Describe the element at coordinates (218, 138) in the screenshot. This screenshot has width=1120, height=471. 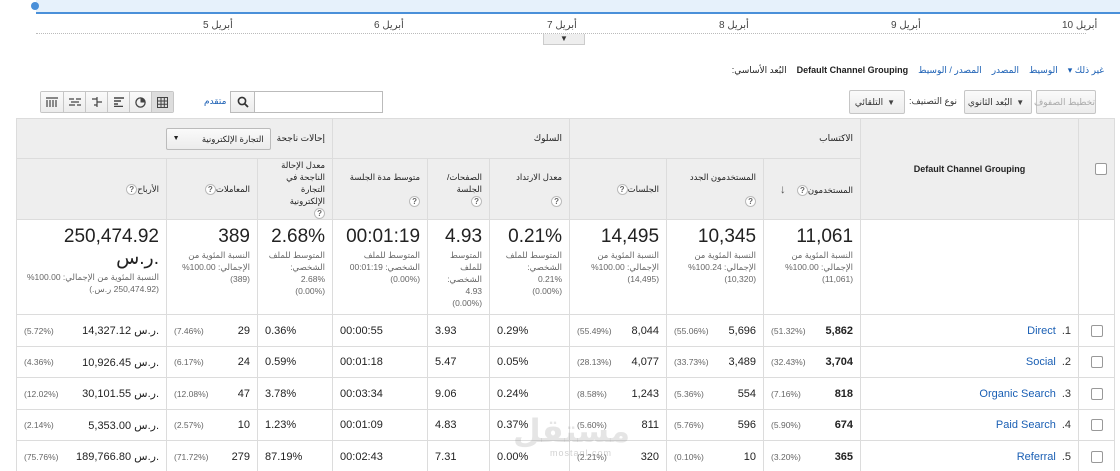
I see `conversions-goal-dropdown: ▼ التجارة الإلكترونية` at that location.